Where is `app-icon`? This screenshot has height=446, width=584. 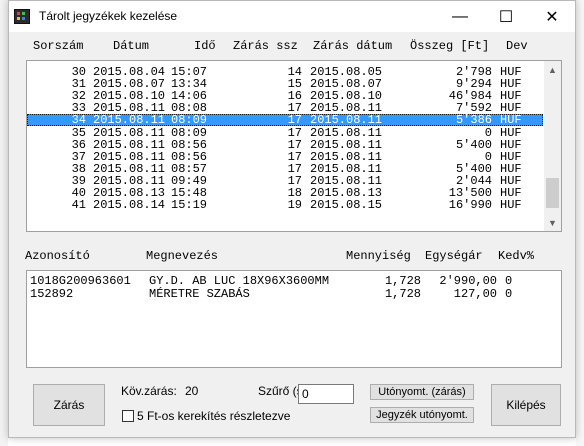
app-icon is located at coordinates (22, 16).